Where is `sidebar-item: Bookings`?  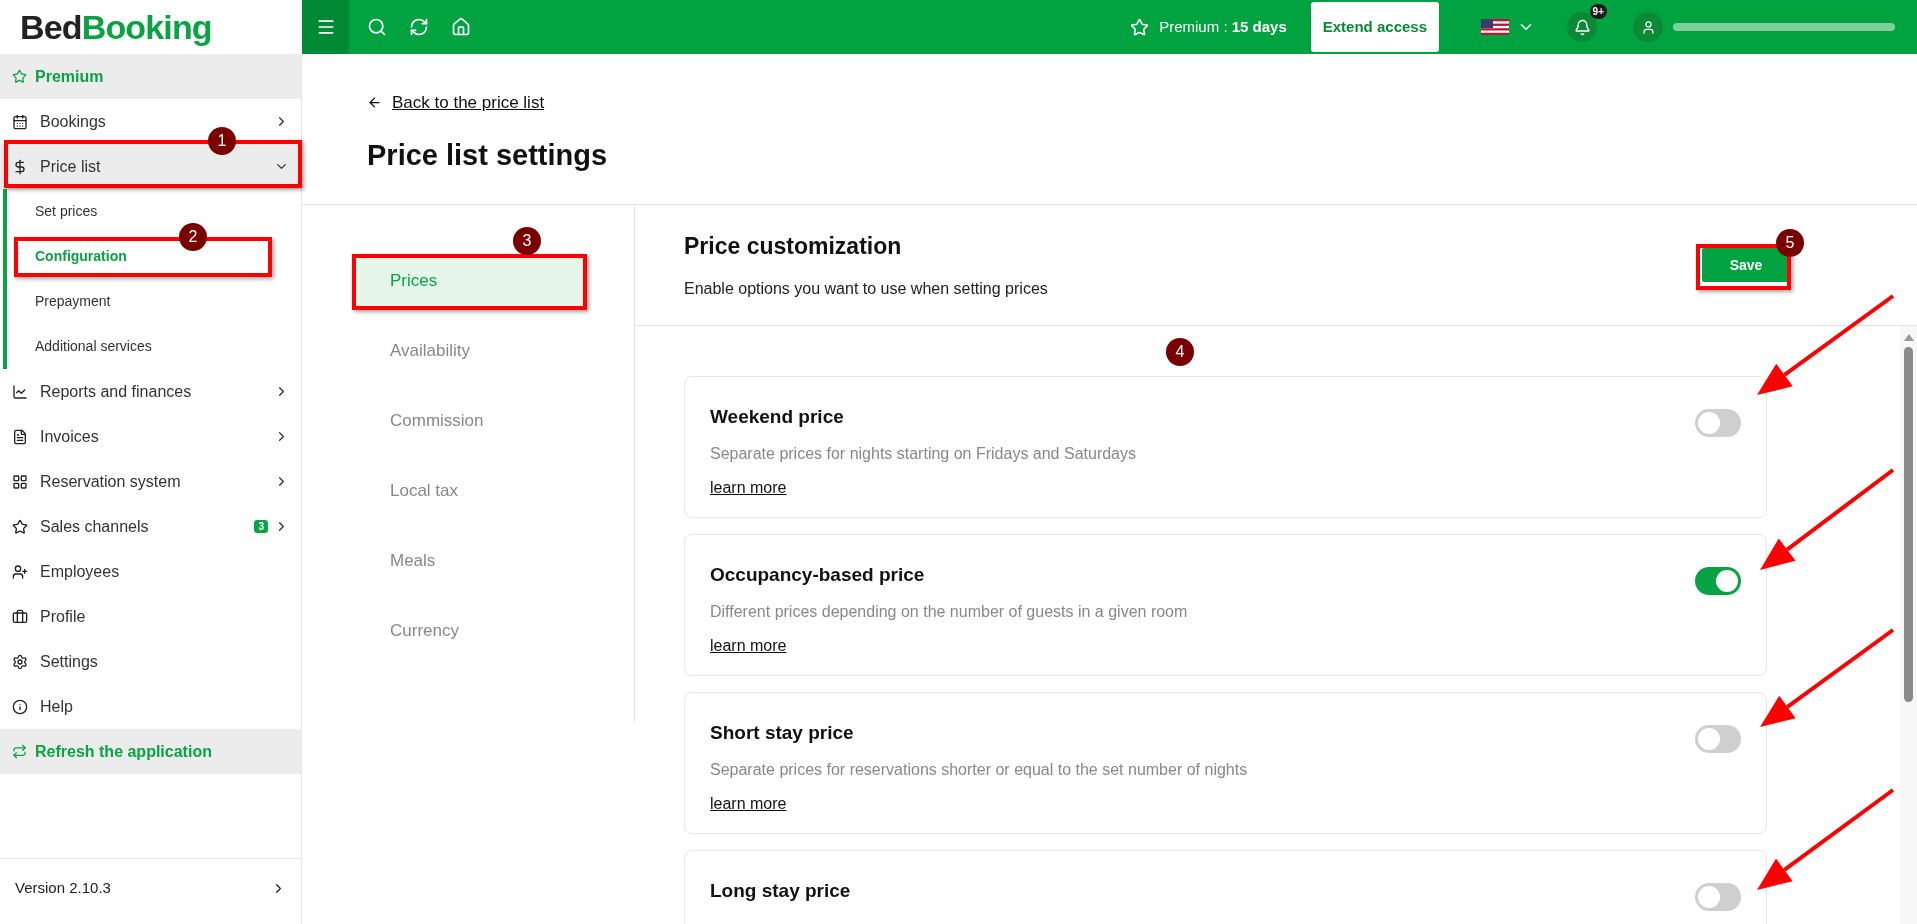 sidebar-item: Bookings is located at coordinates (59, 121).